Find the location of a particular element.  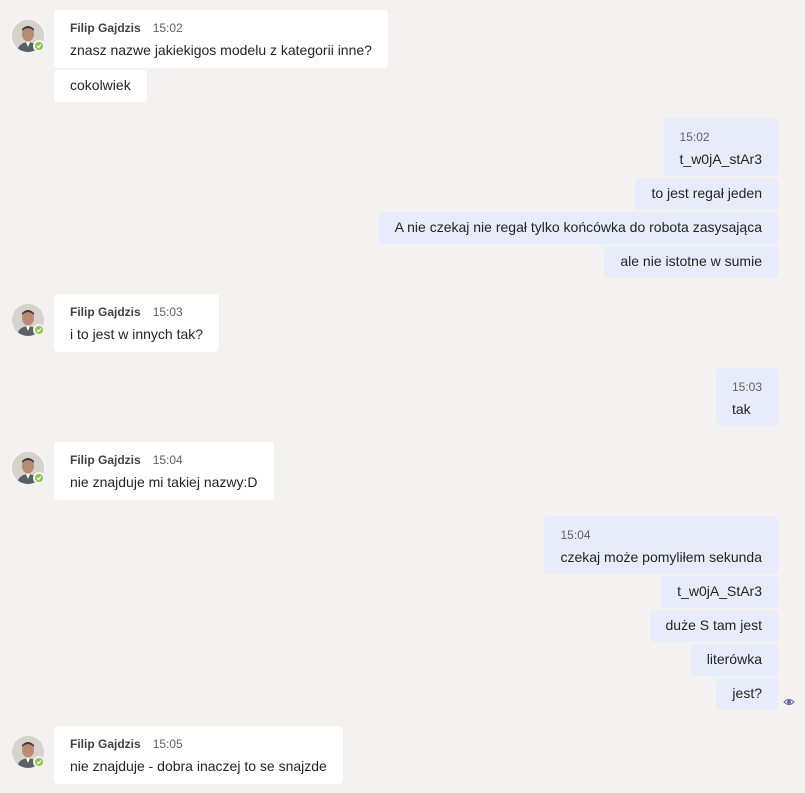

message-text: cokolwiek is located at coordinates (100, 85).